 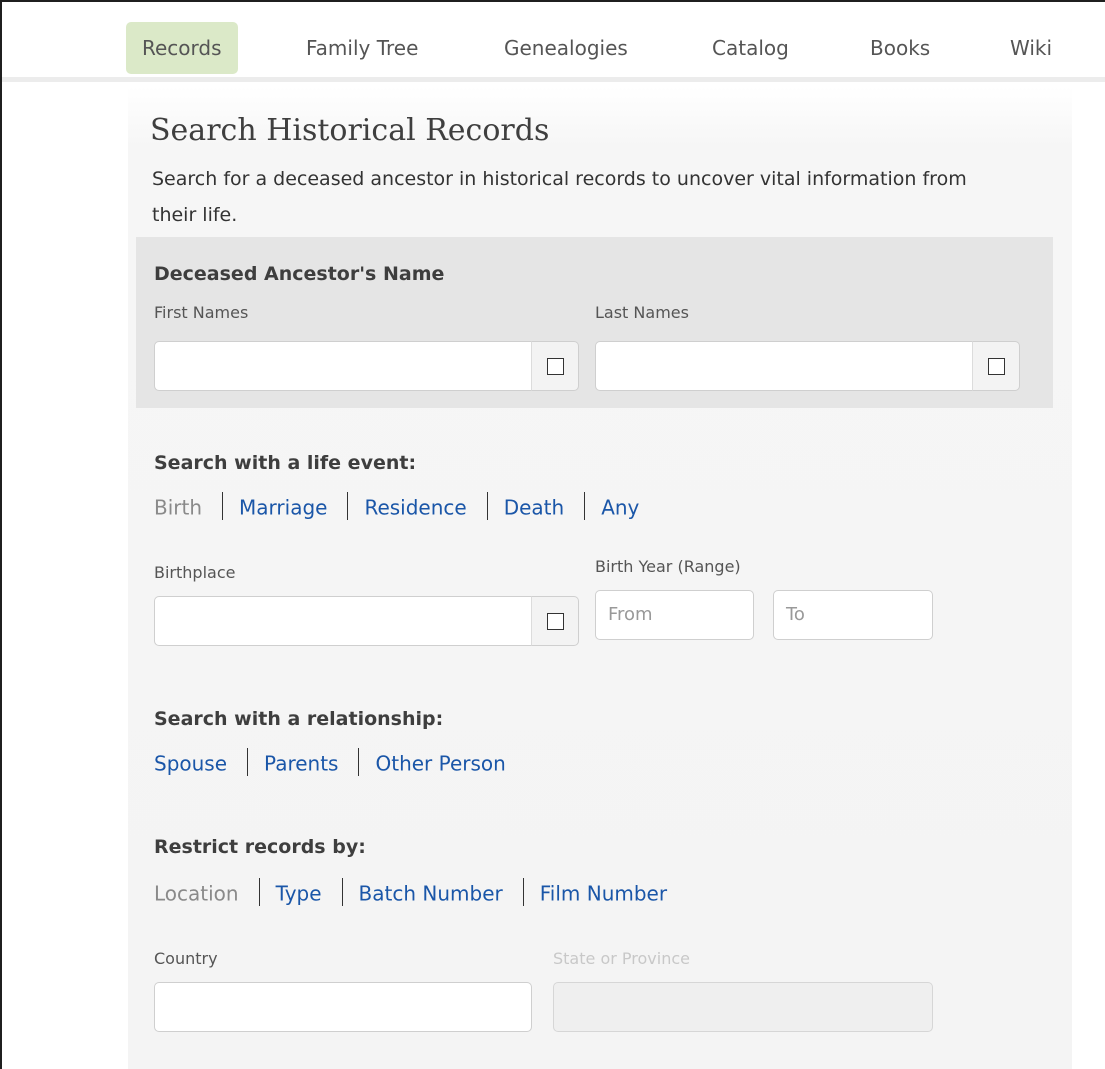 I want to click on nav-wiki: Wiki, so click(x=1031, y=48).